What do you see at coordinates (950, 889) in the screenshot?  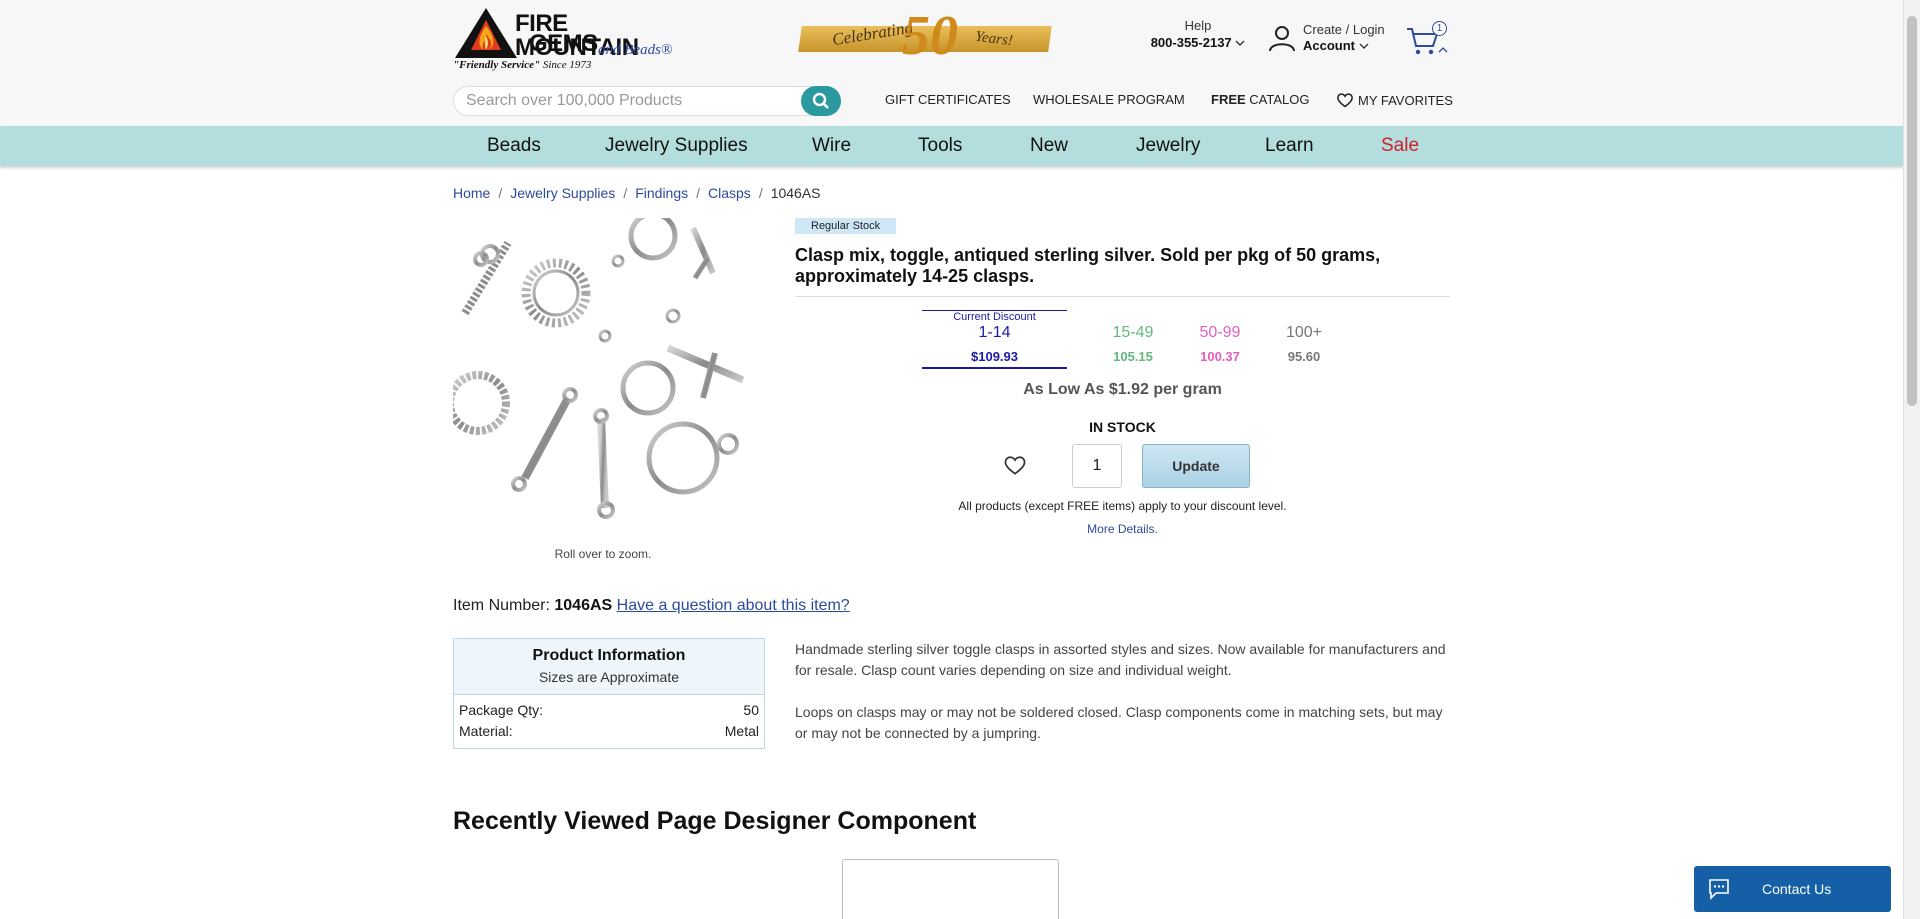 I see `recently-viewed-card` at bounding box center [950, 889].